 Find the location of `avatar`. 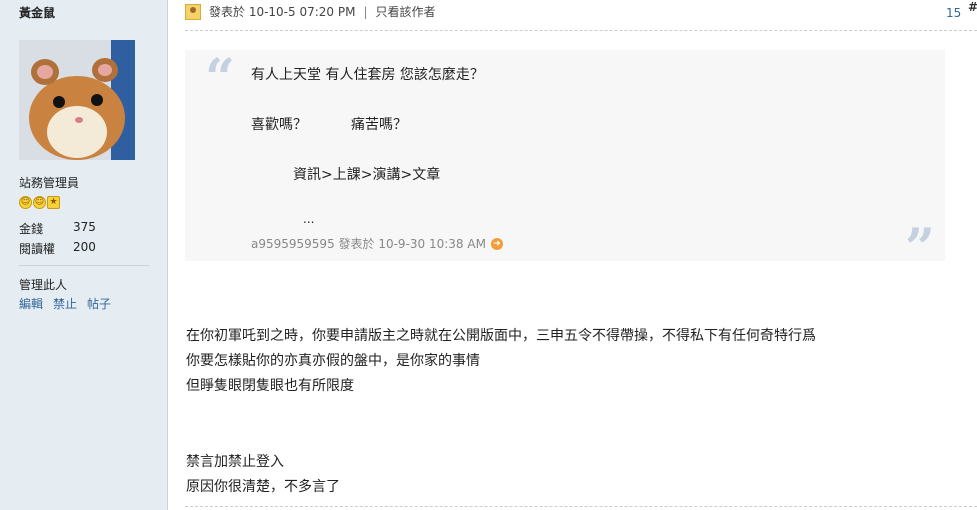

avatar is located at coordinates (77, 100).